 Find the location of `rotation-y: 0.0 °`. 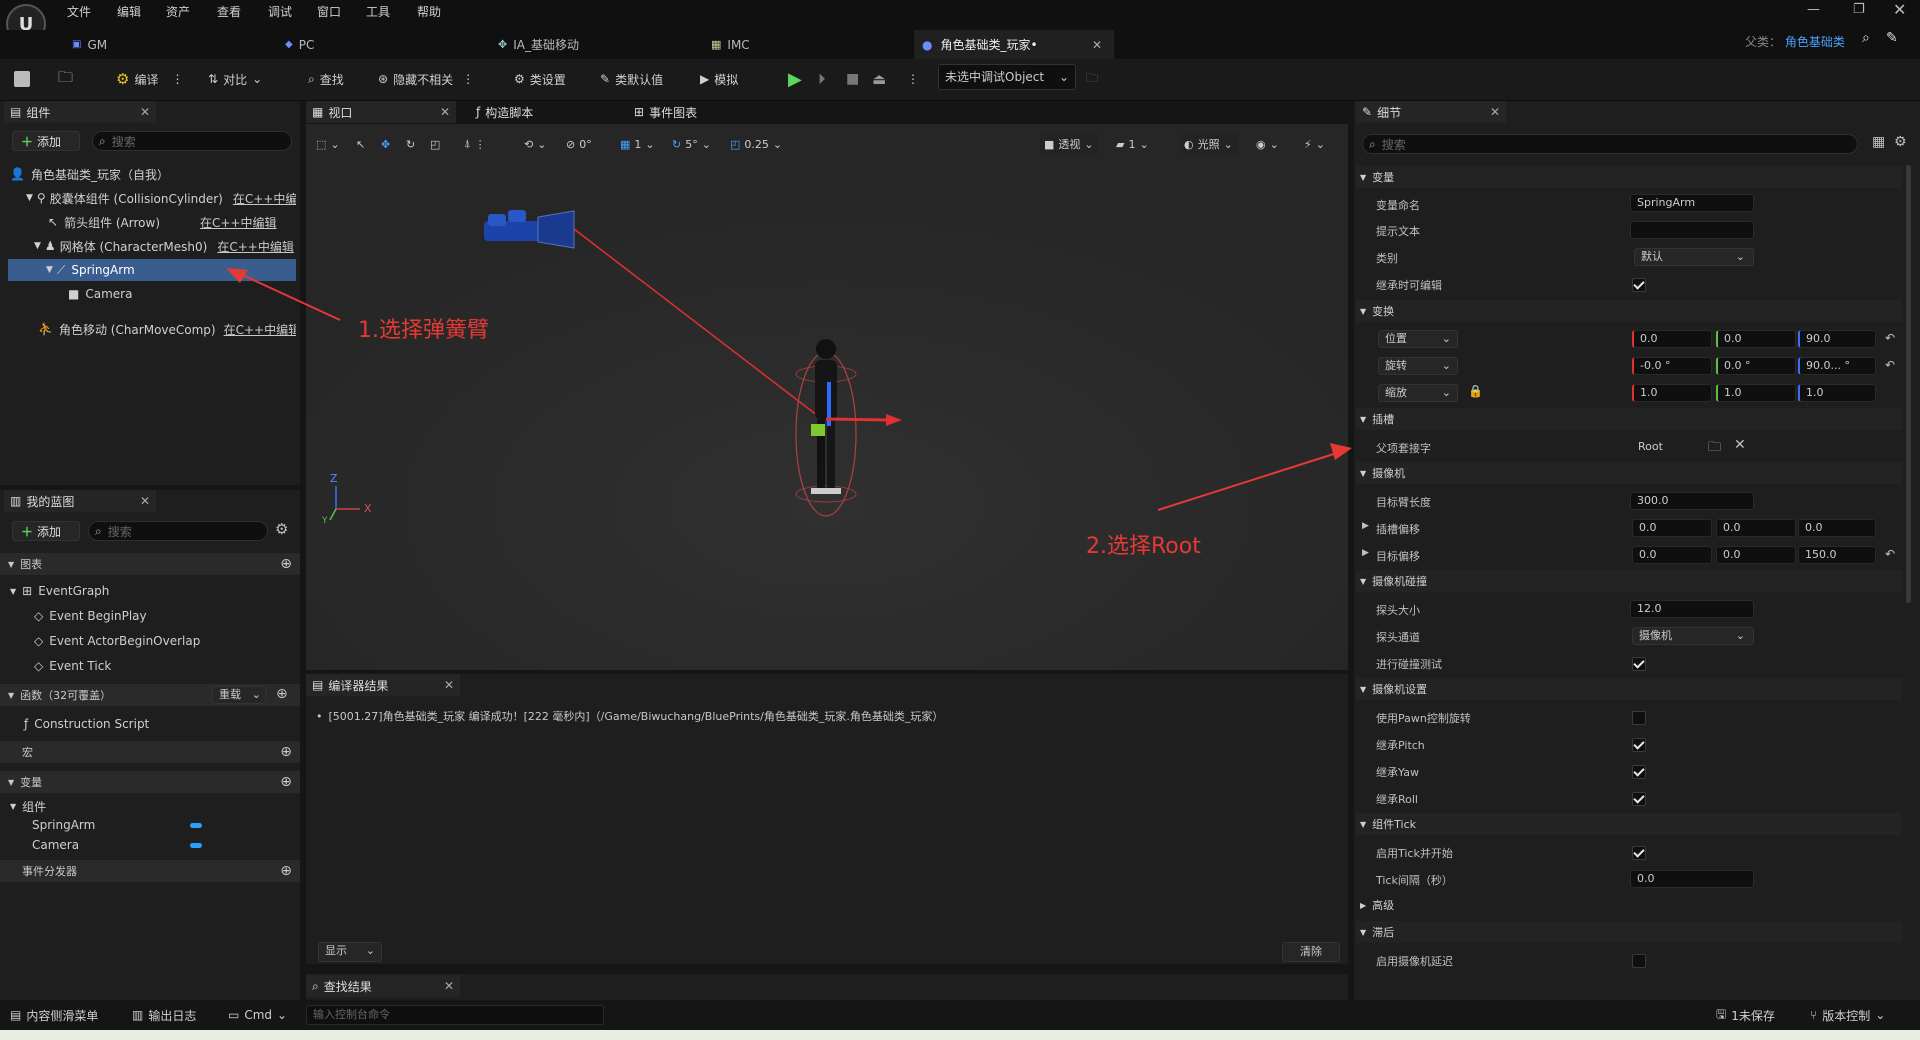

rotation-y: 0.0 ° is located at coordinates (1756, 366).